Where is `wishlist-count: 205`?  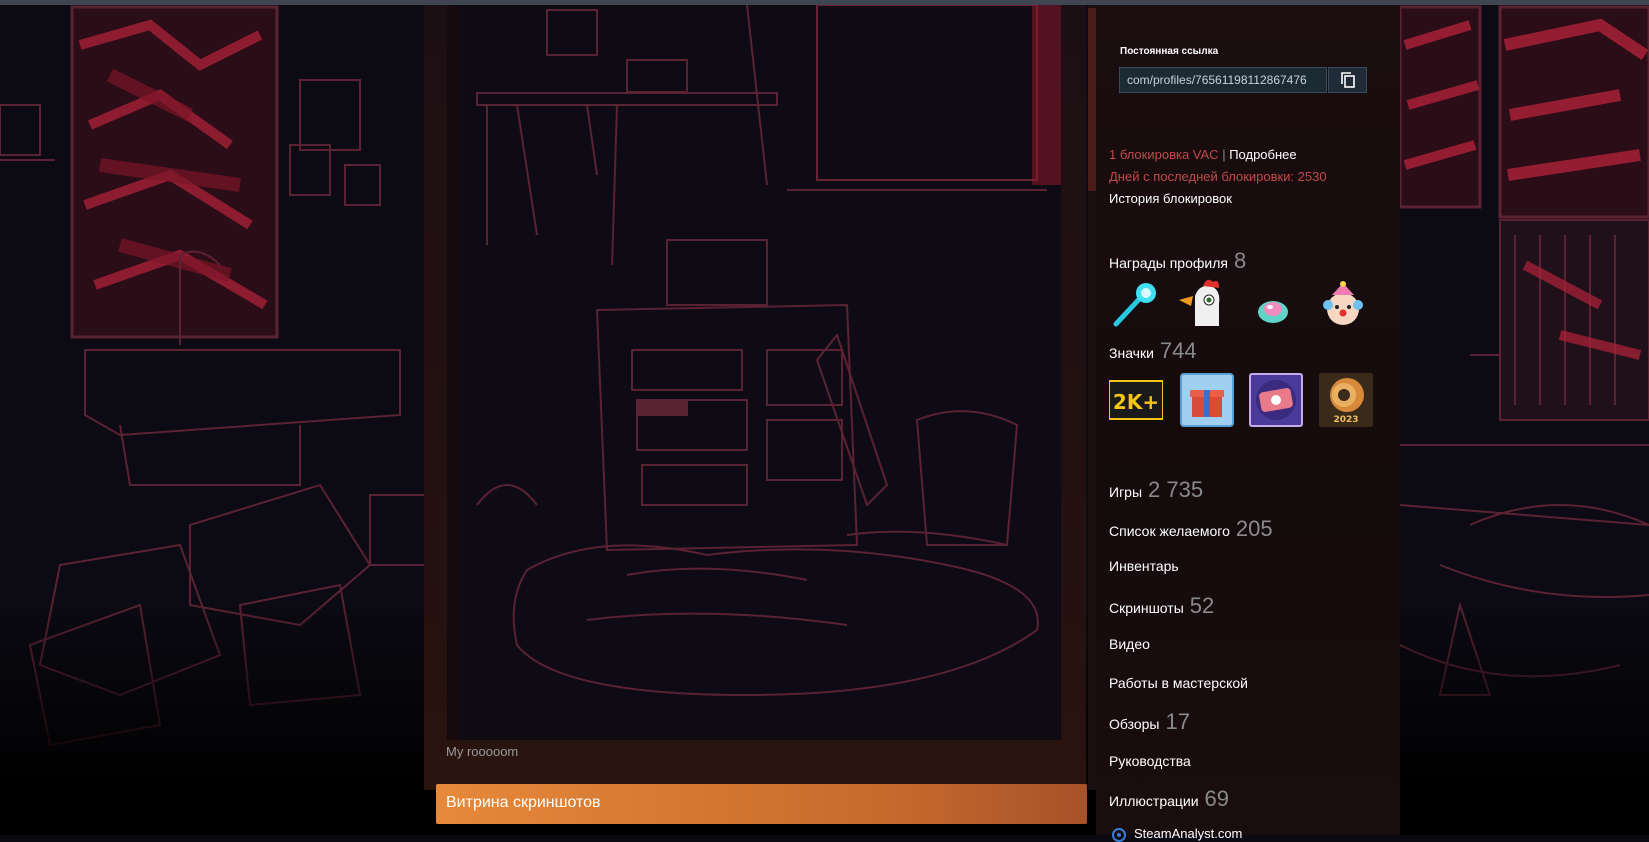
wishlist-count: 205 is located at coordinates (1254, 528).